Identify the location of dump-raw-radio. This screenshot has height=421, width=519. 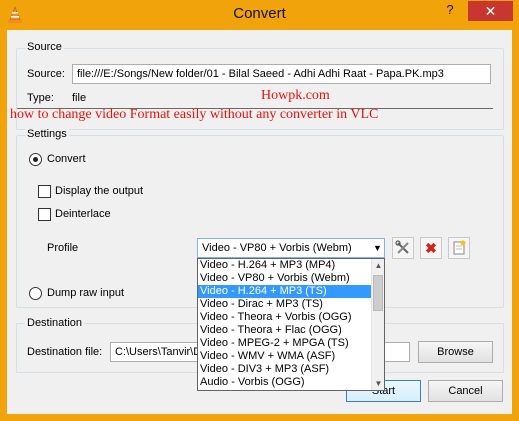
(35, 293).